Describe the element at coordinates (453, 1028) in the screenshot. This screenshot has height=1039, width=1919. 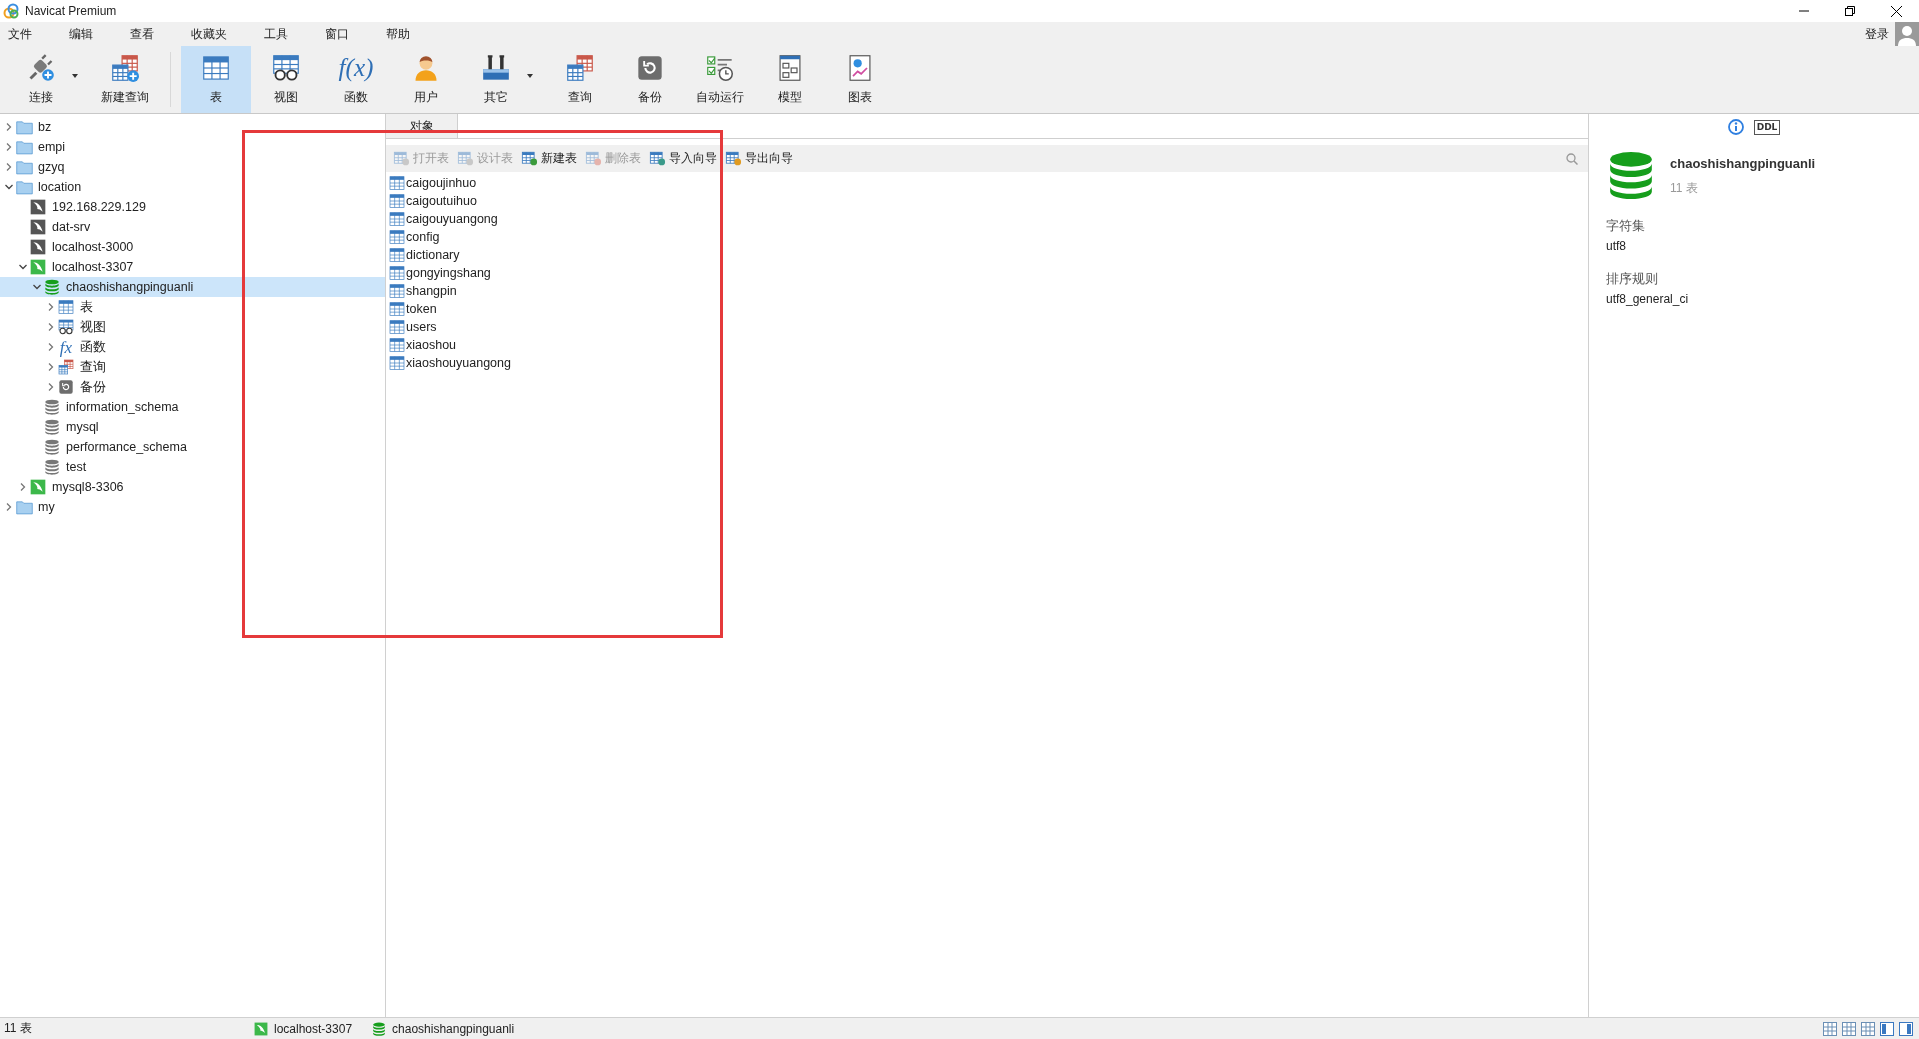
I see `status-text: chaoshishangpinguanli` at that location.